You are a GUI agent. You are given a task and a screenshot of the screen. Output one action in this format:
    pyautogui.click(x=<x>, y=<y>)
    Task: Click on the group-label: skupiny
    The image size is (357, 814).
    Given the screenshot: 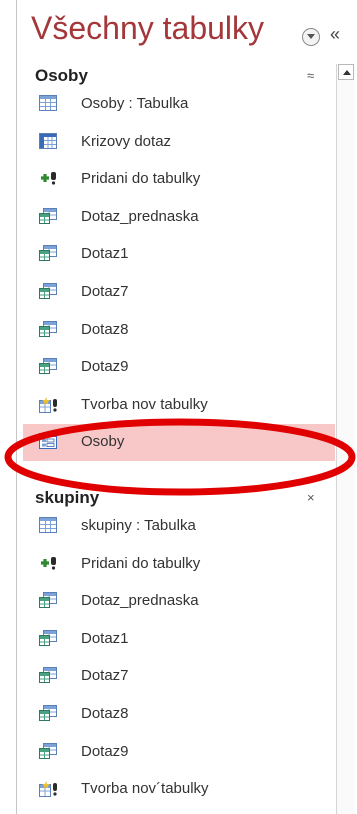 What is the action you would take?
    pyautogui.click(x=67, y=497)
    